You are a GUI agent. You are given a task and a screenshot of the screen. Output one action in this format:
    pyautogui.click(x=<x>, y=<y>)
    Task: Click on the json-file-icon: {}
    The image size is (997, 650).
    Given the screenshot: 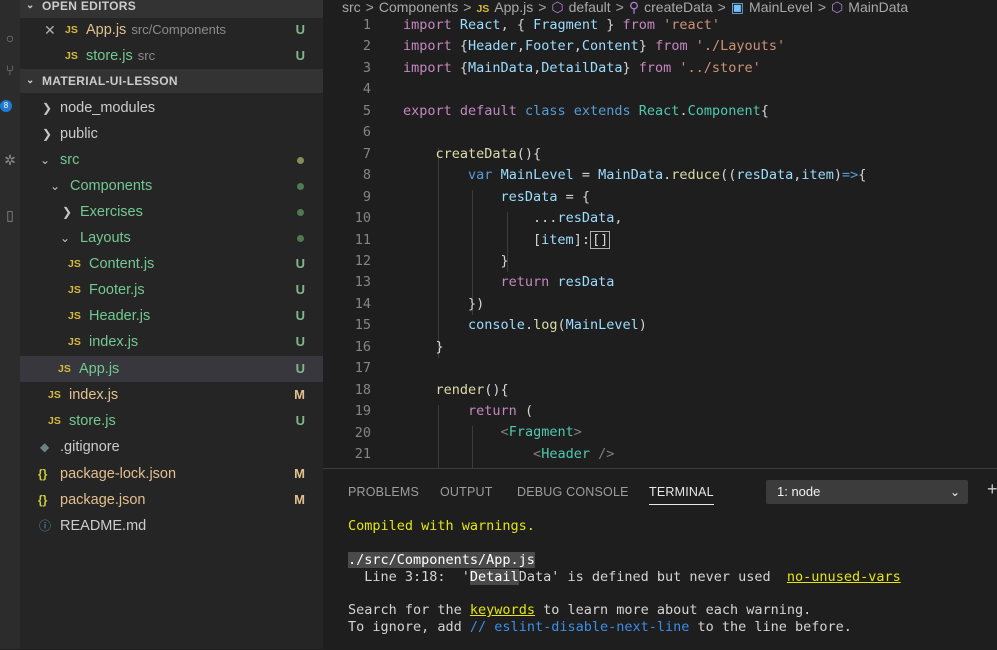 What is the action you would take?
    pyautogui.click(x=43, y=500)
    